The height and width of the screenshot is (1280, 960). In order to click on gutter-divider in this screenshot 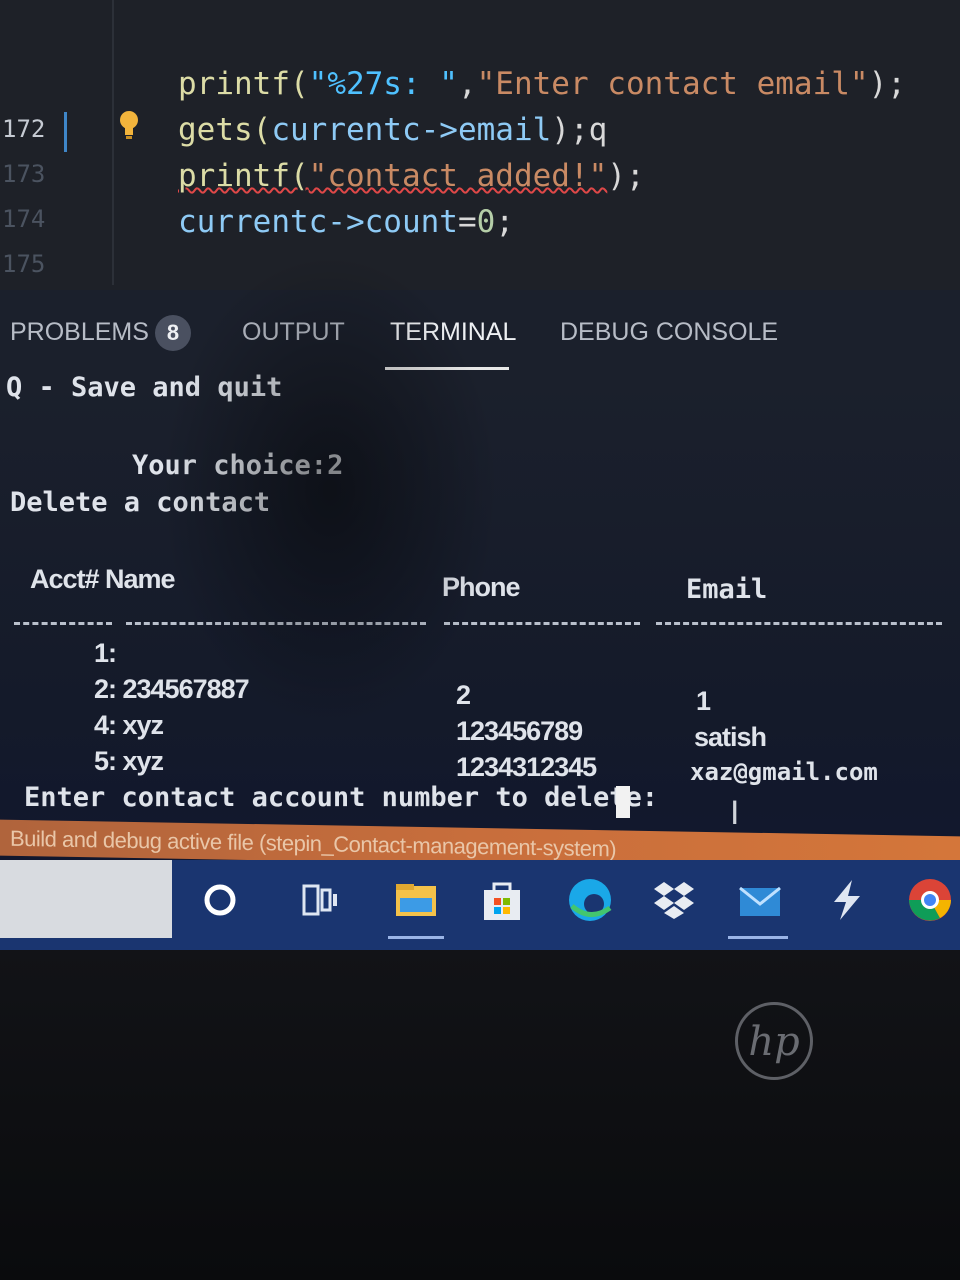, I will do `click(113, 142)`.